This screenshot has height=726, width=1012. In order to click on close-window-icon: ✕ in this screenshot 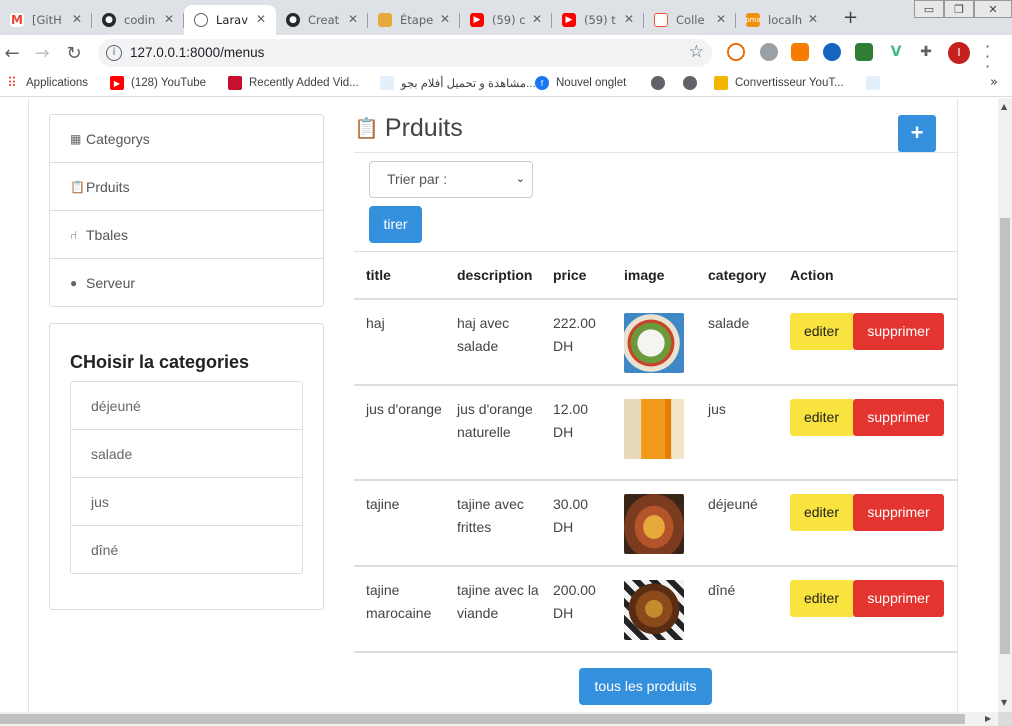, I will do `click(993, 9)`.